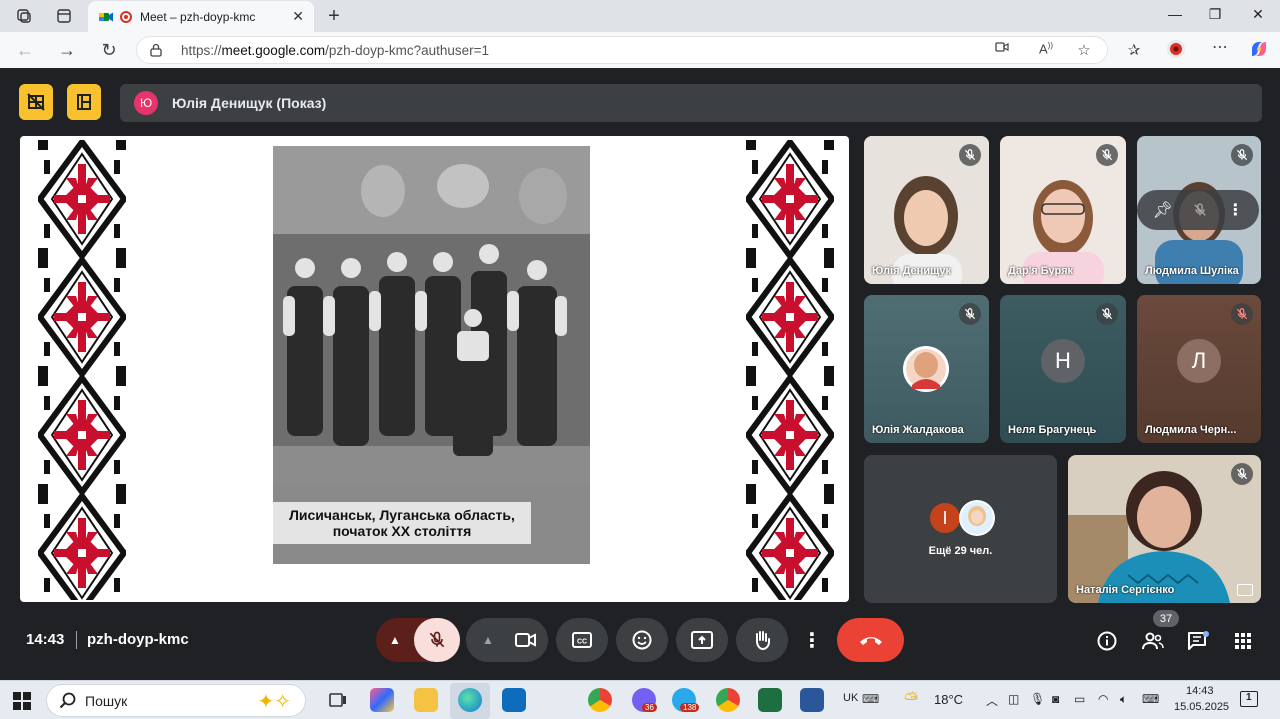  I want to click on minimize-icon: —, so click(1175, 14).